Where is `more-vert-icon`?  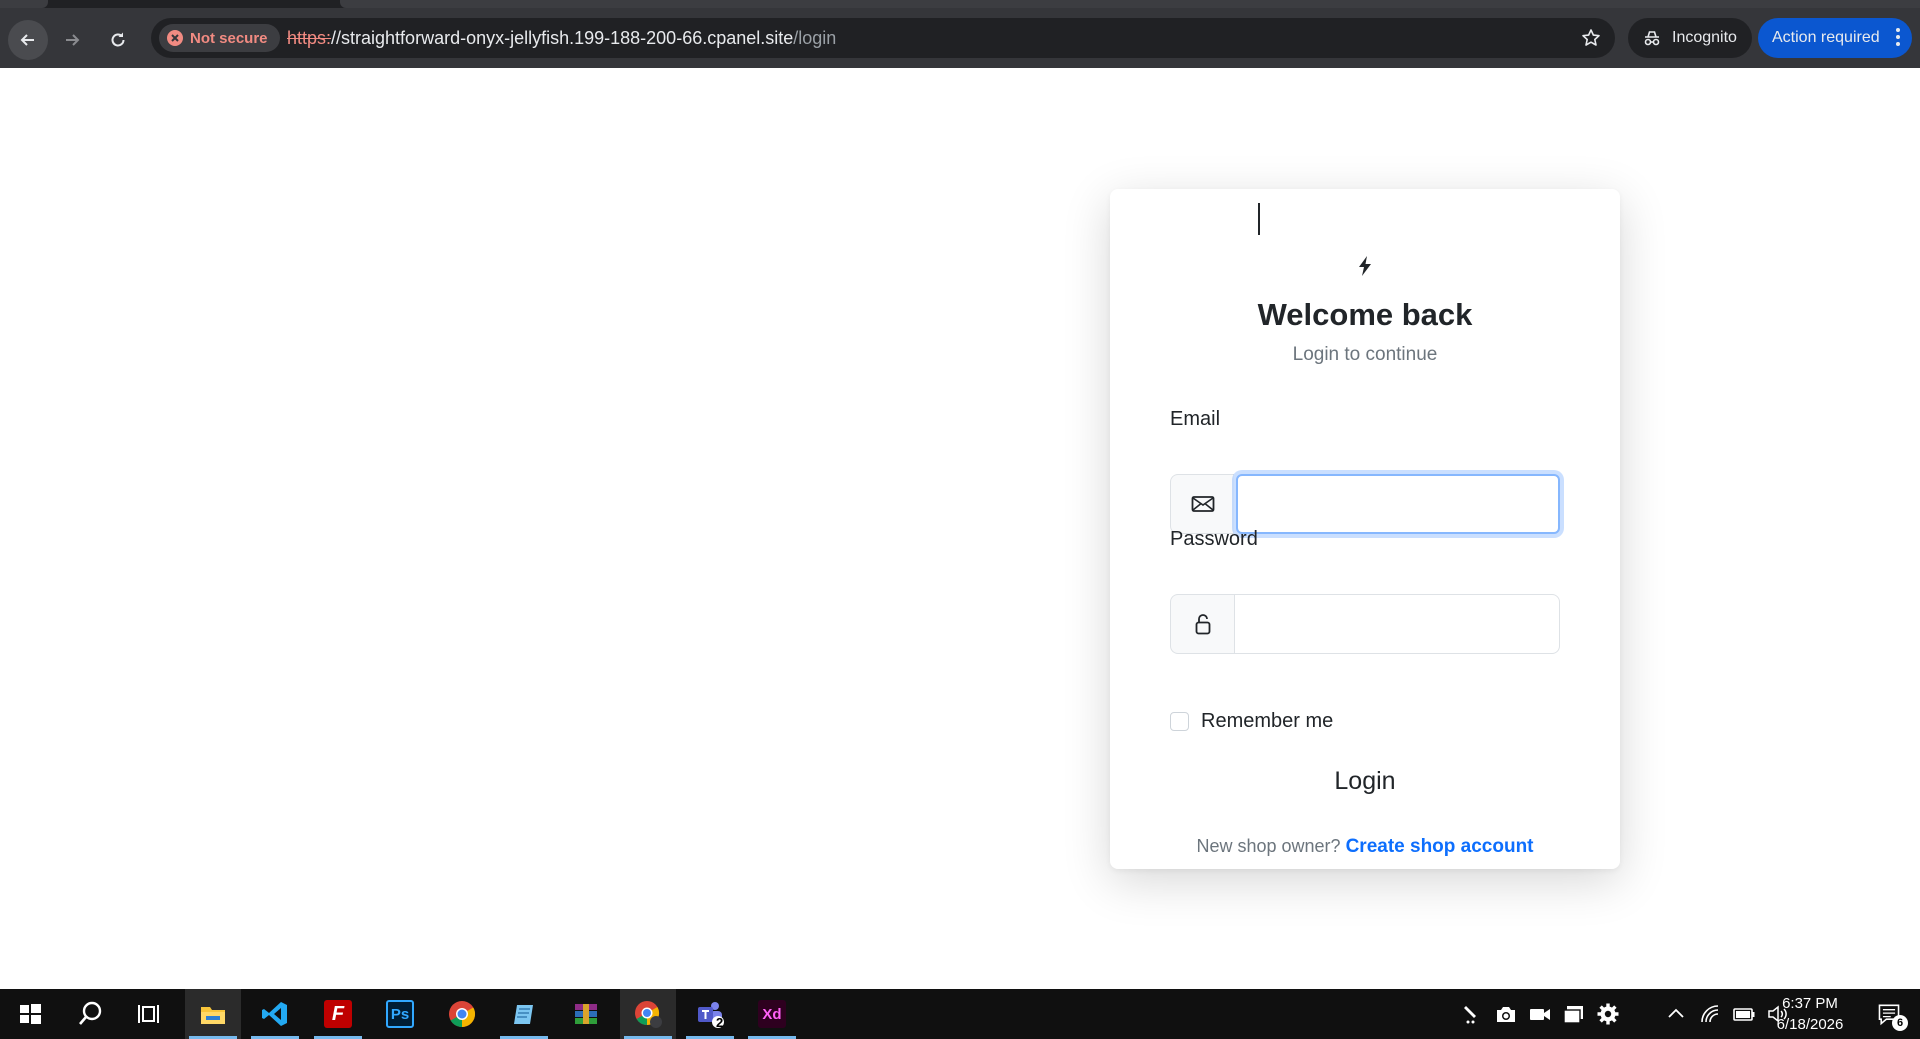 more-vert-icon is located at coordinates (1898, 38).